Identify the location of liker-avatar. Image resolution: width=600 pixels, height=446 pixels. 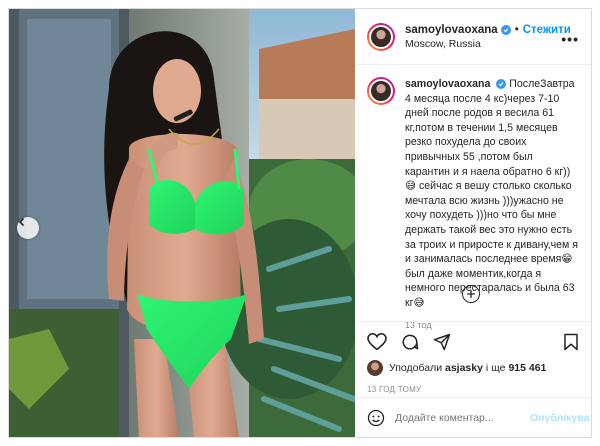
(375, 368).